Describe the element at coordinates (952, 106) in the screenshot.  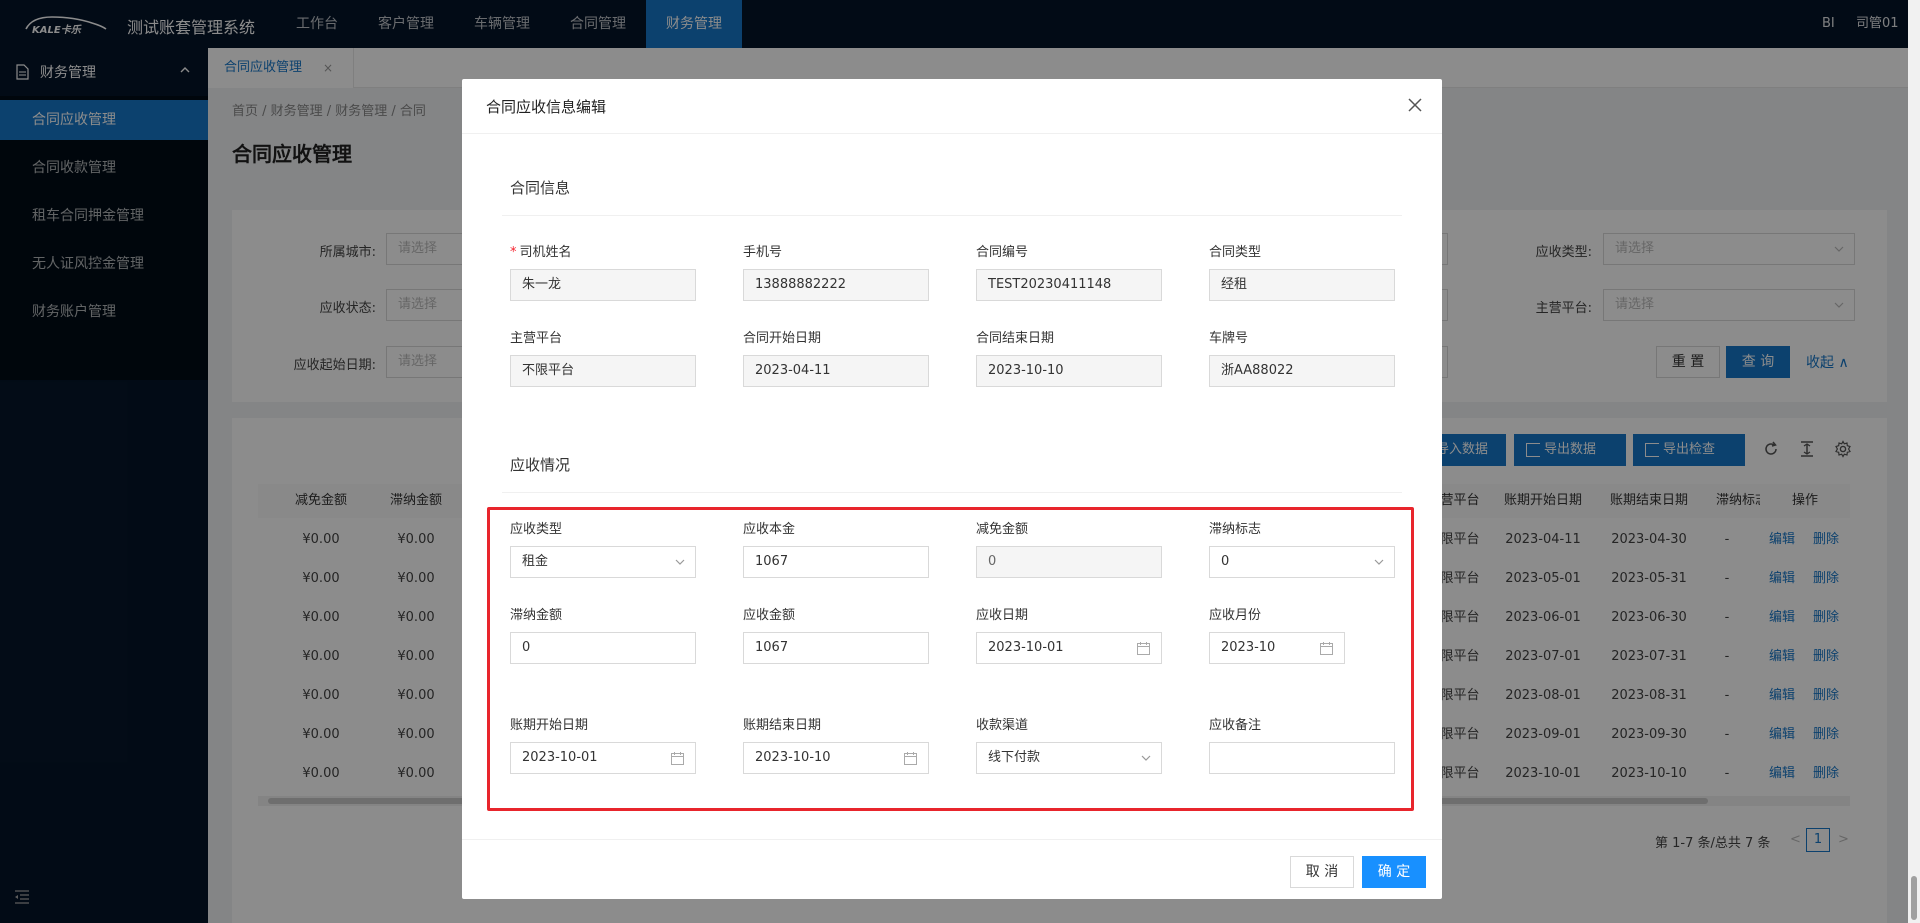
I see `modal-header: 合同应收信息编辑` at that location.